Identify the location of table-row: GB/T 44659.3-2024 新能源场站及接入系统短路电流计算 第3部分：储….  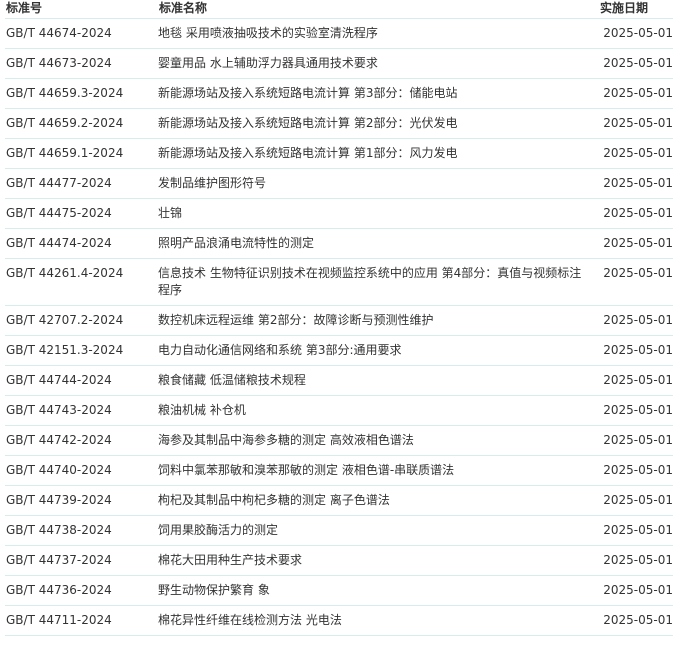
(339, 93).